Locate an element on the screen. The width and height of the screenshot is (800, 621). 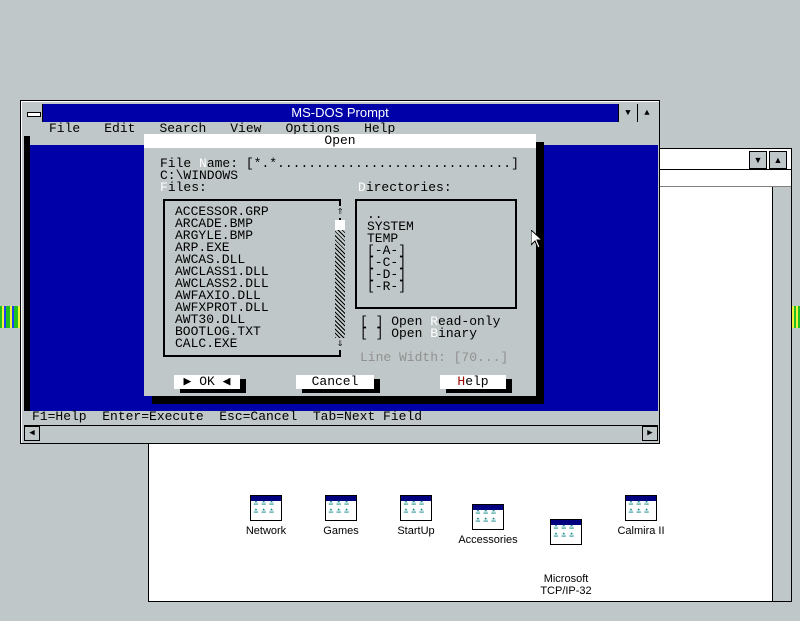
directories-list: .. SYSTEM TEMP [-A-] [-C-] [-D-] [-R-] is located at coordinates (390, 250).